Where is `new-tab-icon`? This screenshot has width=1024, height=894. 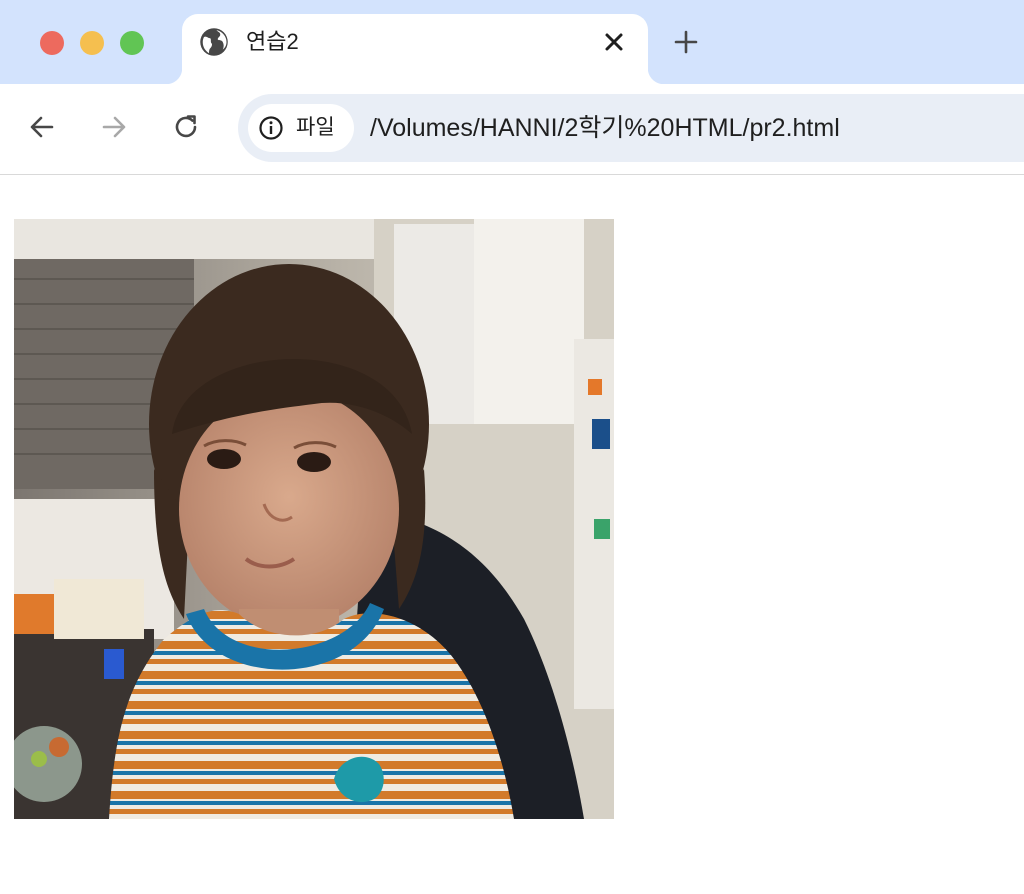 new-tab-icon is located at coordinates (686, 42).